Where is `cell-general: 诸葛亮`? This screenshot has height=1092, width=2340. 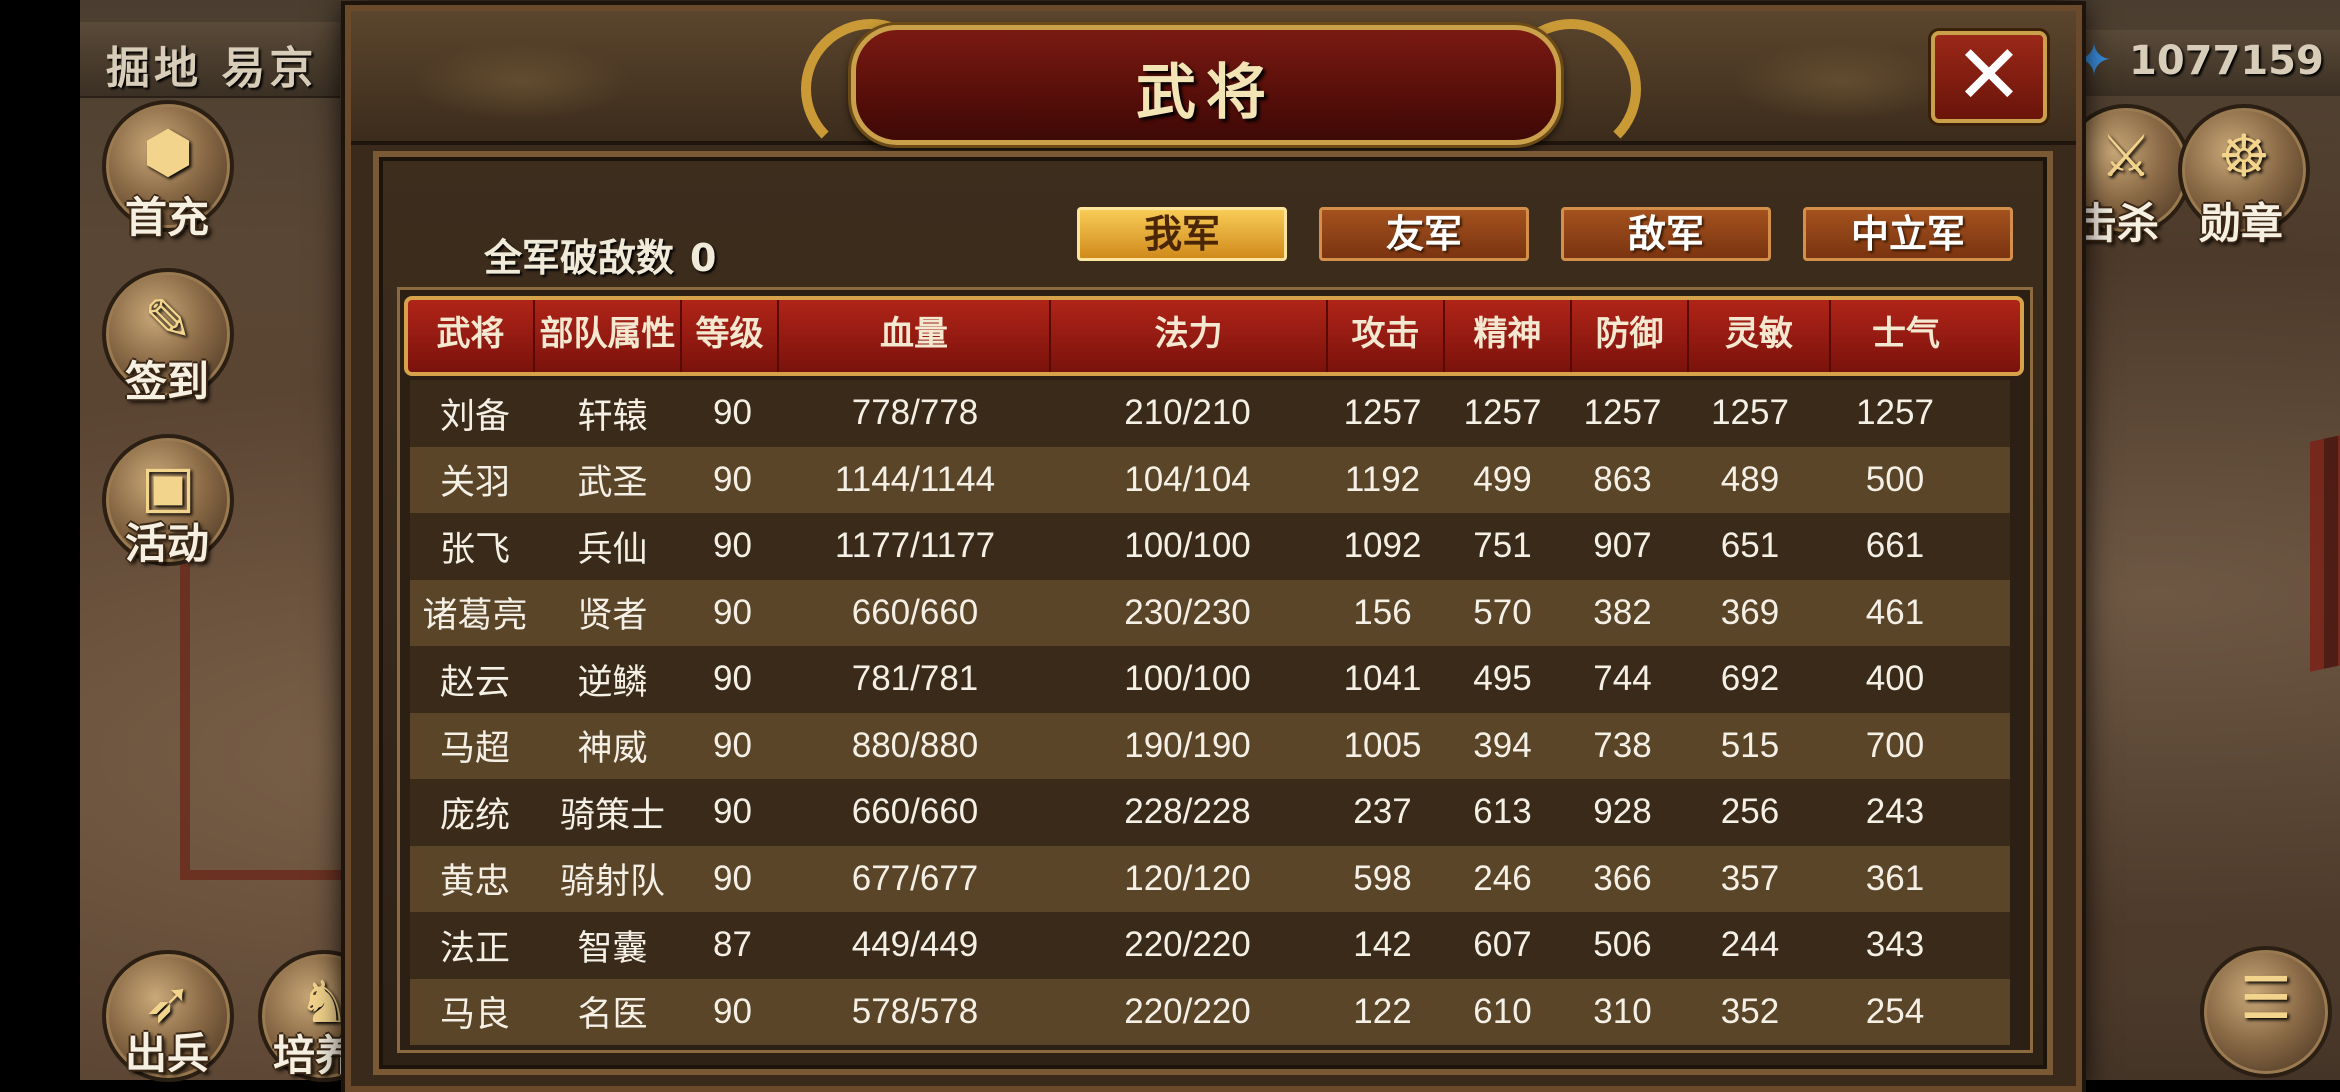 cell-general: 诸葛亮 is located at coordinates (475, 616).